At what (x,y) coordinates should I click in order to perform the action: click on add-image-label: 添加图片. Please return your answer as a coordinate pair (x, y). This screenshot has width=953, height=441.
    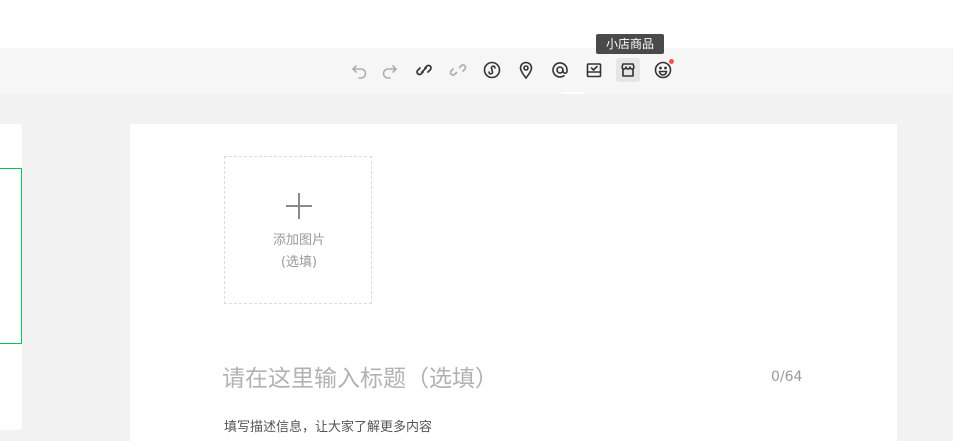
    Looking at the image, I should click on (298, 240).